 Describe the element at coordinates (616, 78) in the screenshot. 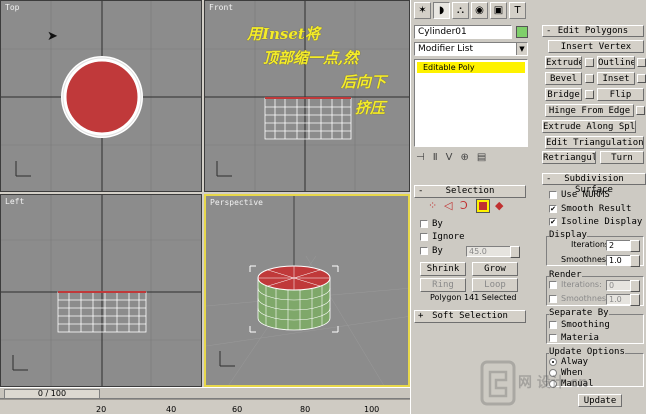

I see `inset-button: Inset` at that location.